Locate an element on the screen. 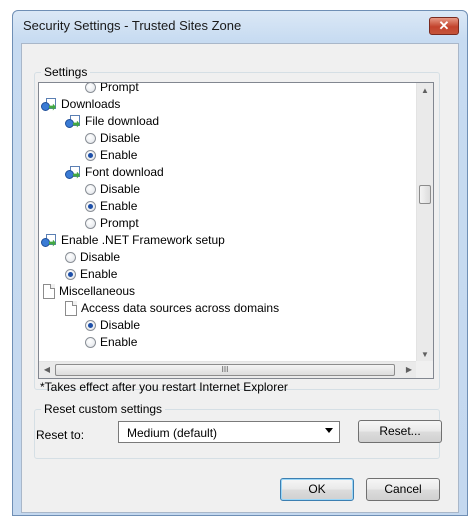  reset-level-dropdown: Medium (default) is located at coordinates (229, 432).